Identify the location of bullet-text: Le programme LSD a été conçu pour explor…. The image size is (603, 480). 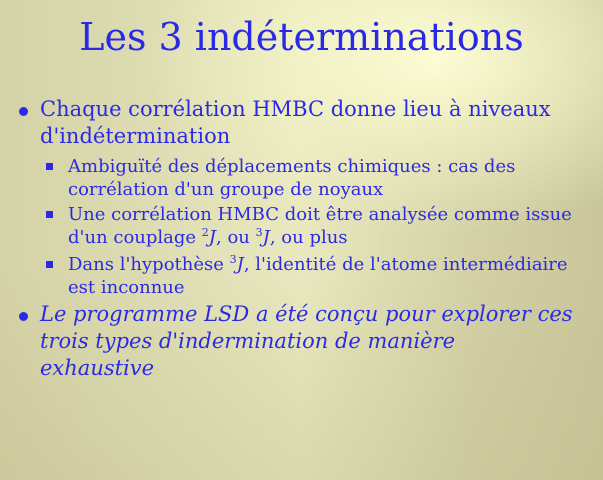
(306, 341).